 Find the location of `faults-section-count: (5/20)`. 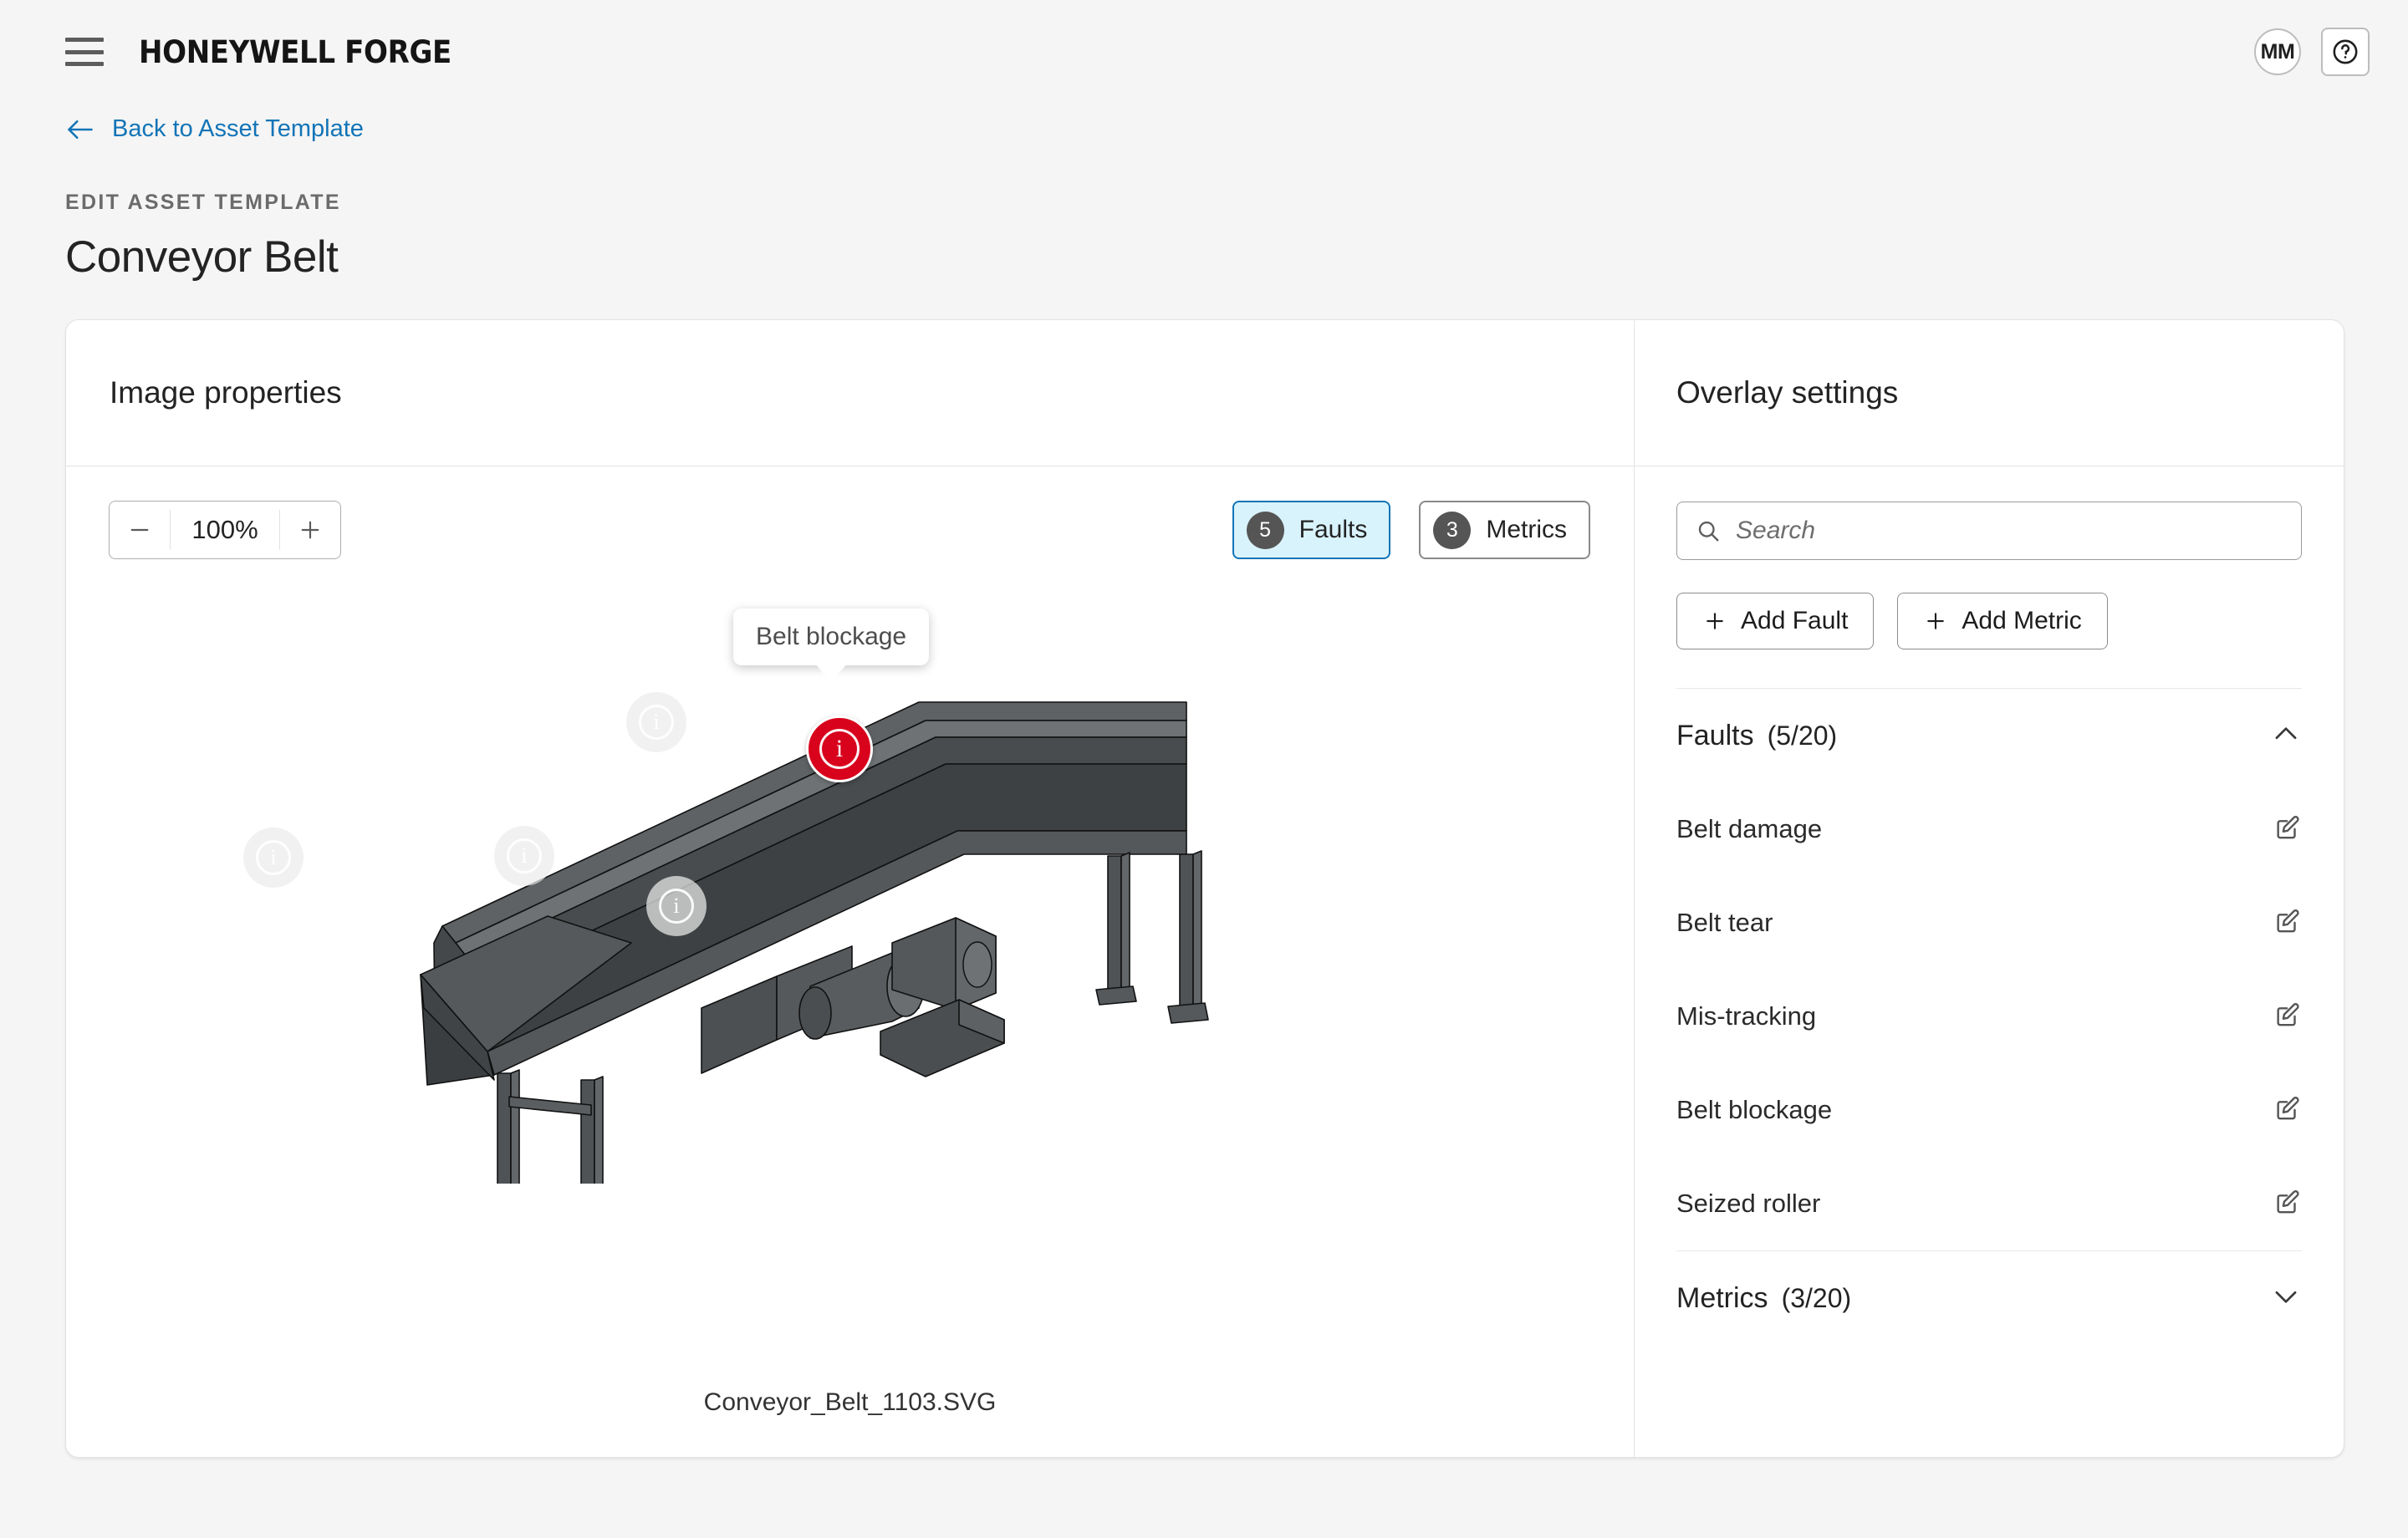

faults-section-count: (5/20) is located at coordinates (1802, 736).